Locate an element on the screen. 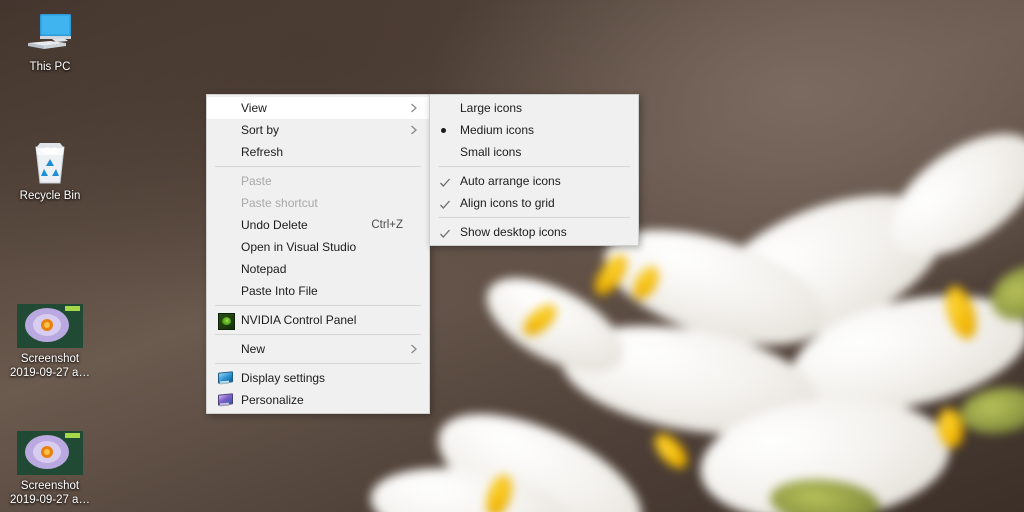 This screenshot has width=1024, height=512. menu-item-undo-delete: Undo Delete Ctrl+Z is located at coordinates (318, 225).